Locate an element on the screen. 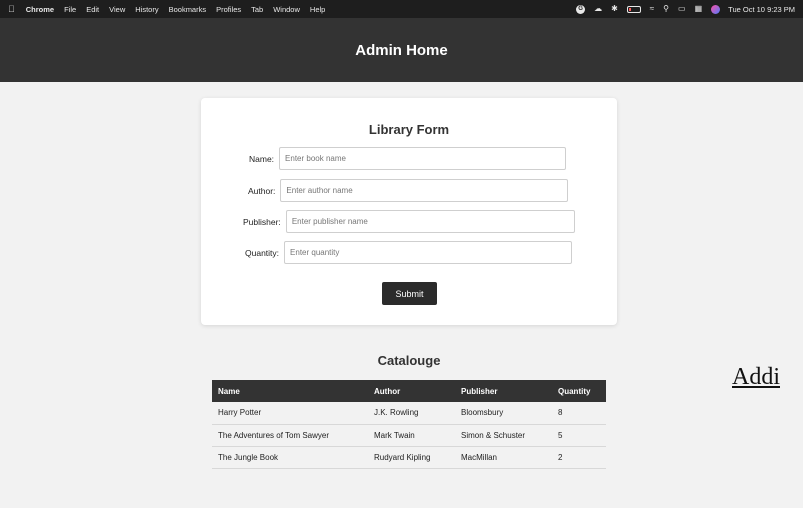 This screenshot has height=508, width=803. column-header-publisher: Publisher is located at coordinates (503, 391).